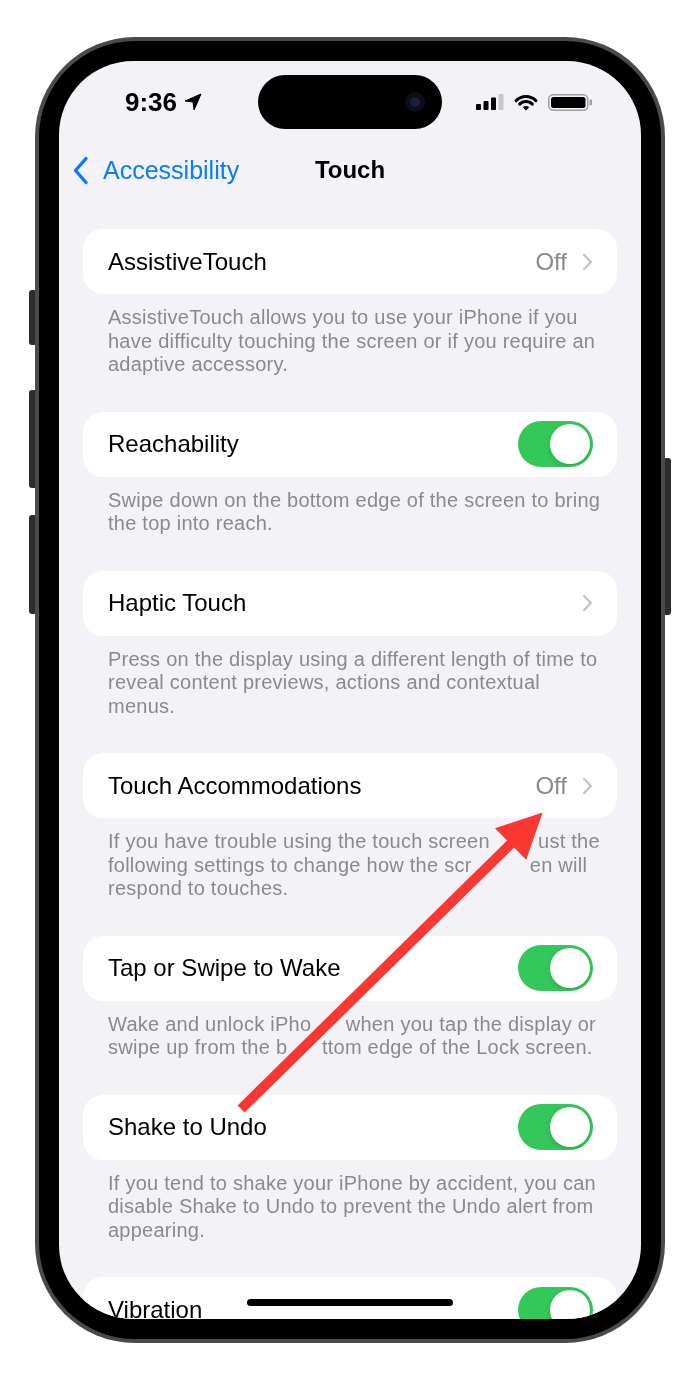 This screenshot has width=700, height=1379. What do you see at coordinates (353, 682) in the screenshot?
I see `footer-text: Press on the display using a different length of time to reveal content previews, actions and contextual menus.` at bounding box center [353, 682].